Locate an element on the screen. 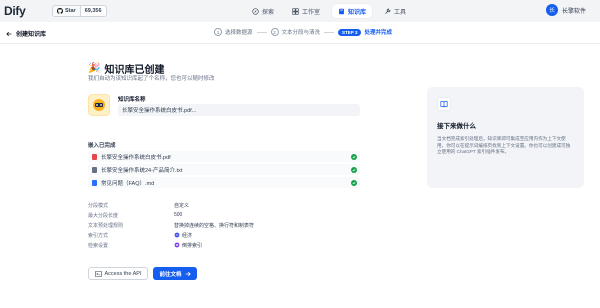  list-item: 常见问题（FAQ）.md is located at coordinates (224, 182).